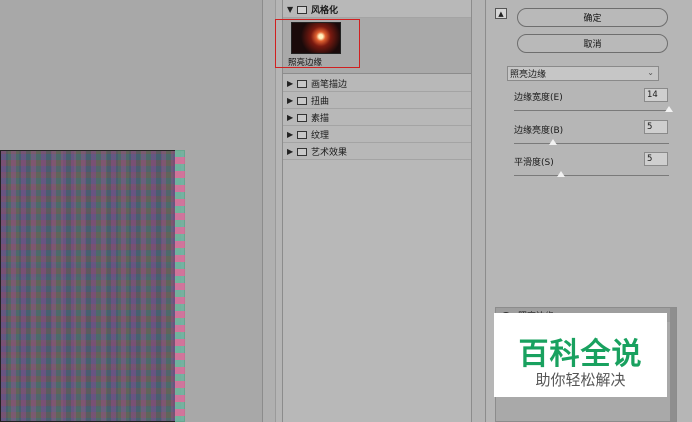 The image size is (692, 422). I want to click on preview-scroll-gutter, so click(269, 211).